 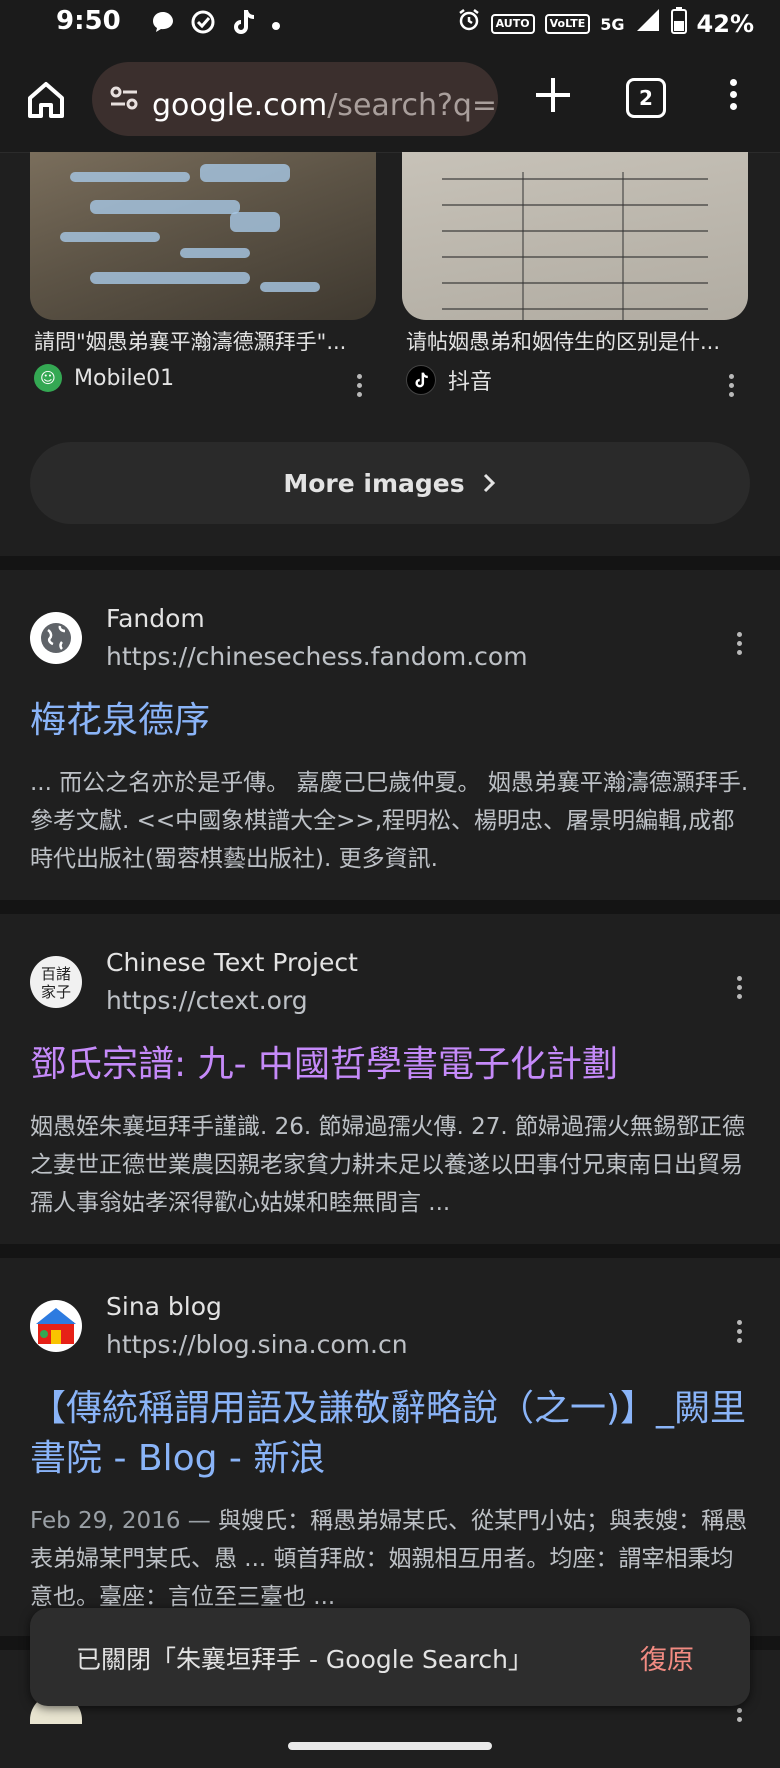 I want to click on svg-text: 家子, so click(x=56, y=992).